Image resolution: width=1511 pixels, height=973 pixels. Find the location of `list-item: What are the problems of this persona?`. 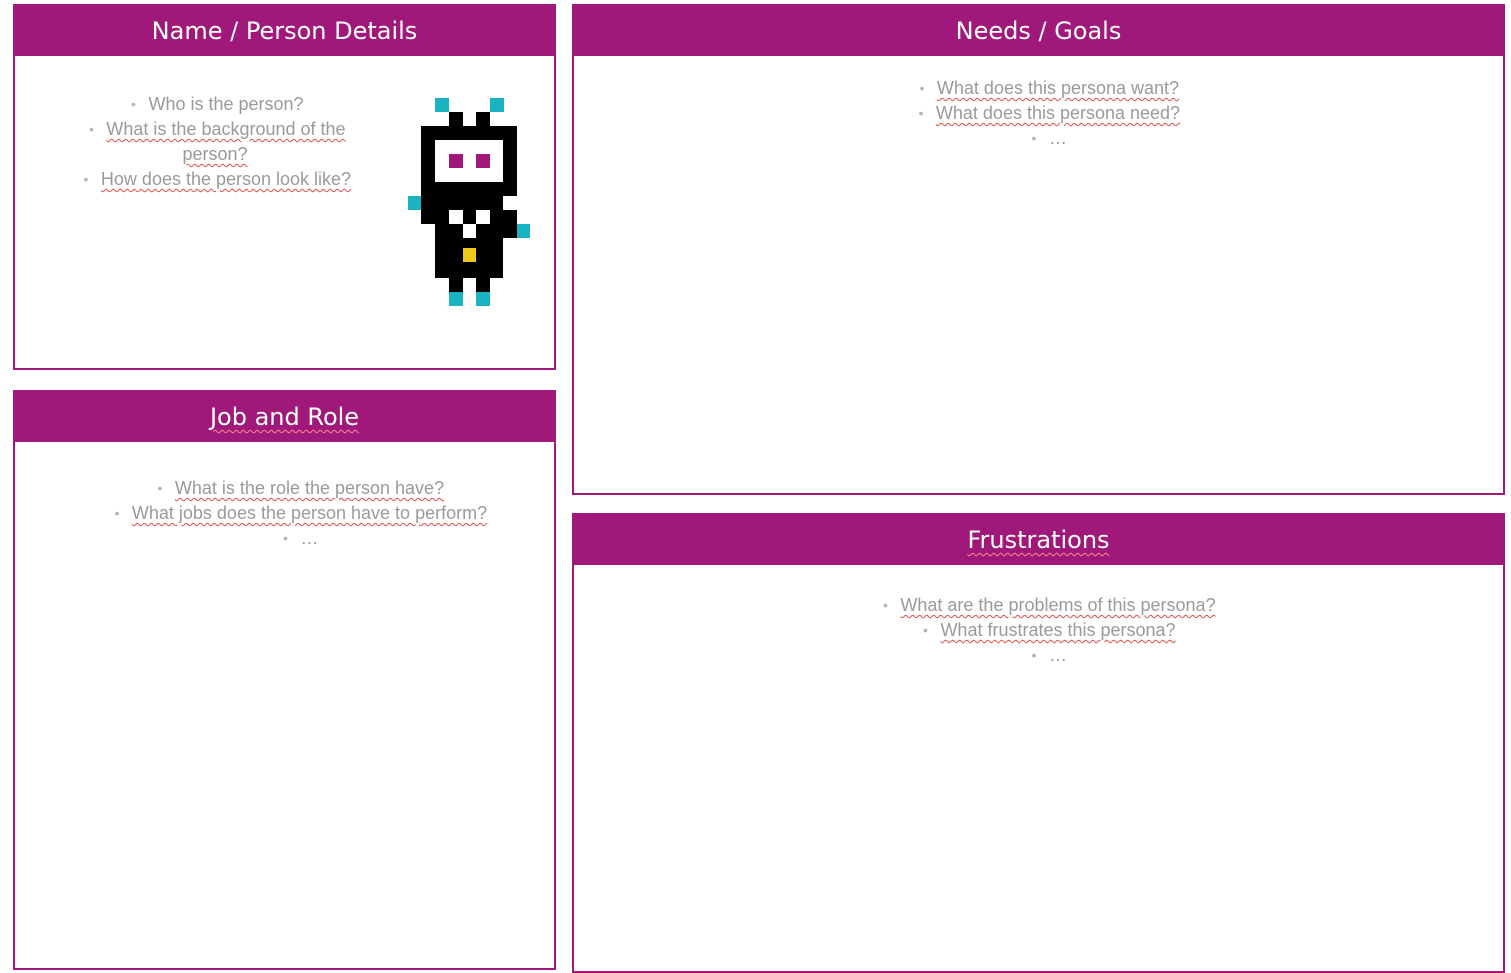

list-item: What are the problems of this persona? is located at coordinates (1042, 605).